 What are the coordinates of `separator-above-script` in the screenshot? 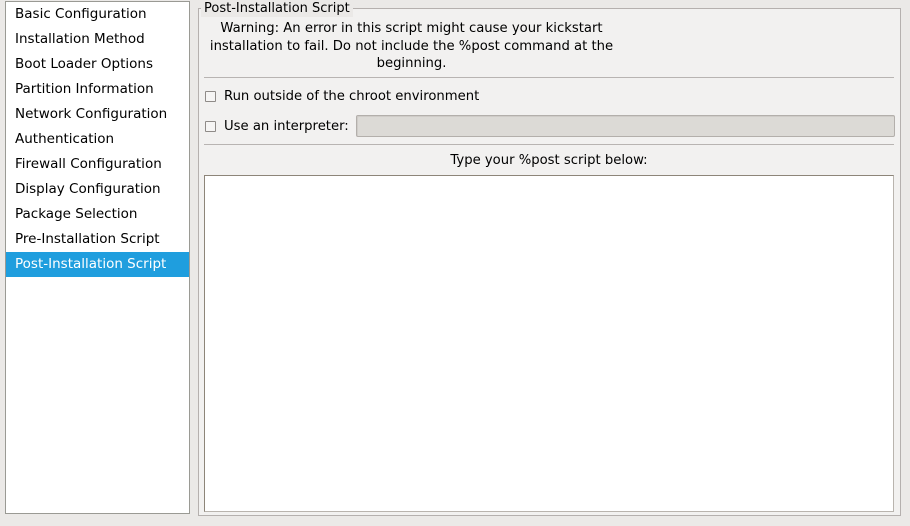 It's located at (549, 144).